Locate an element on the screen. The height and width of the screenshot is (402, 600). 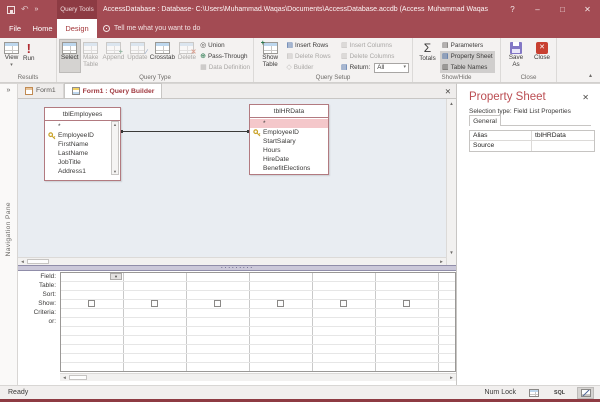
close-icon: ✕ is located at coordinates (587, 9).